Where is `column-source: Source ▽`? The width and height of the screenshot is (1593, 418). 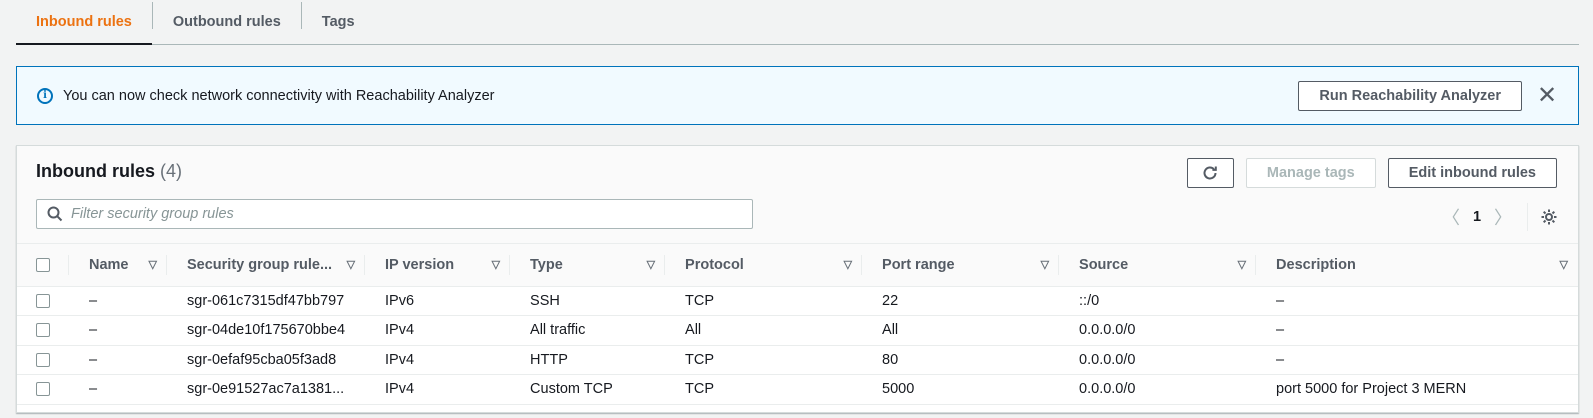
column-source: Source ▽ is located at coordinates (1158, 265).